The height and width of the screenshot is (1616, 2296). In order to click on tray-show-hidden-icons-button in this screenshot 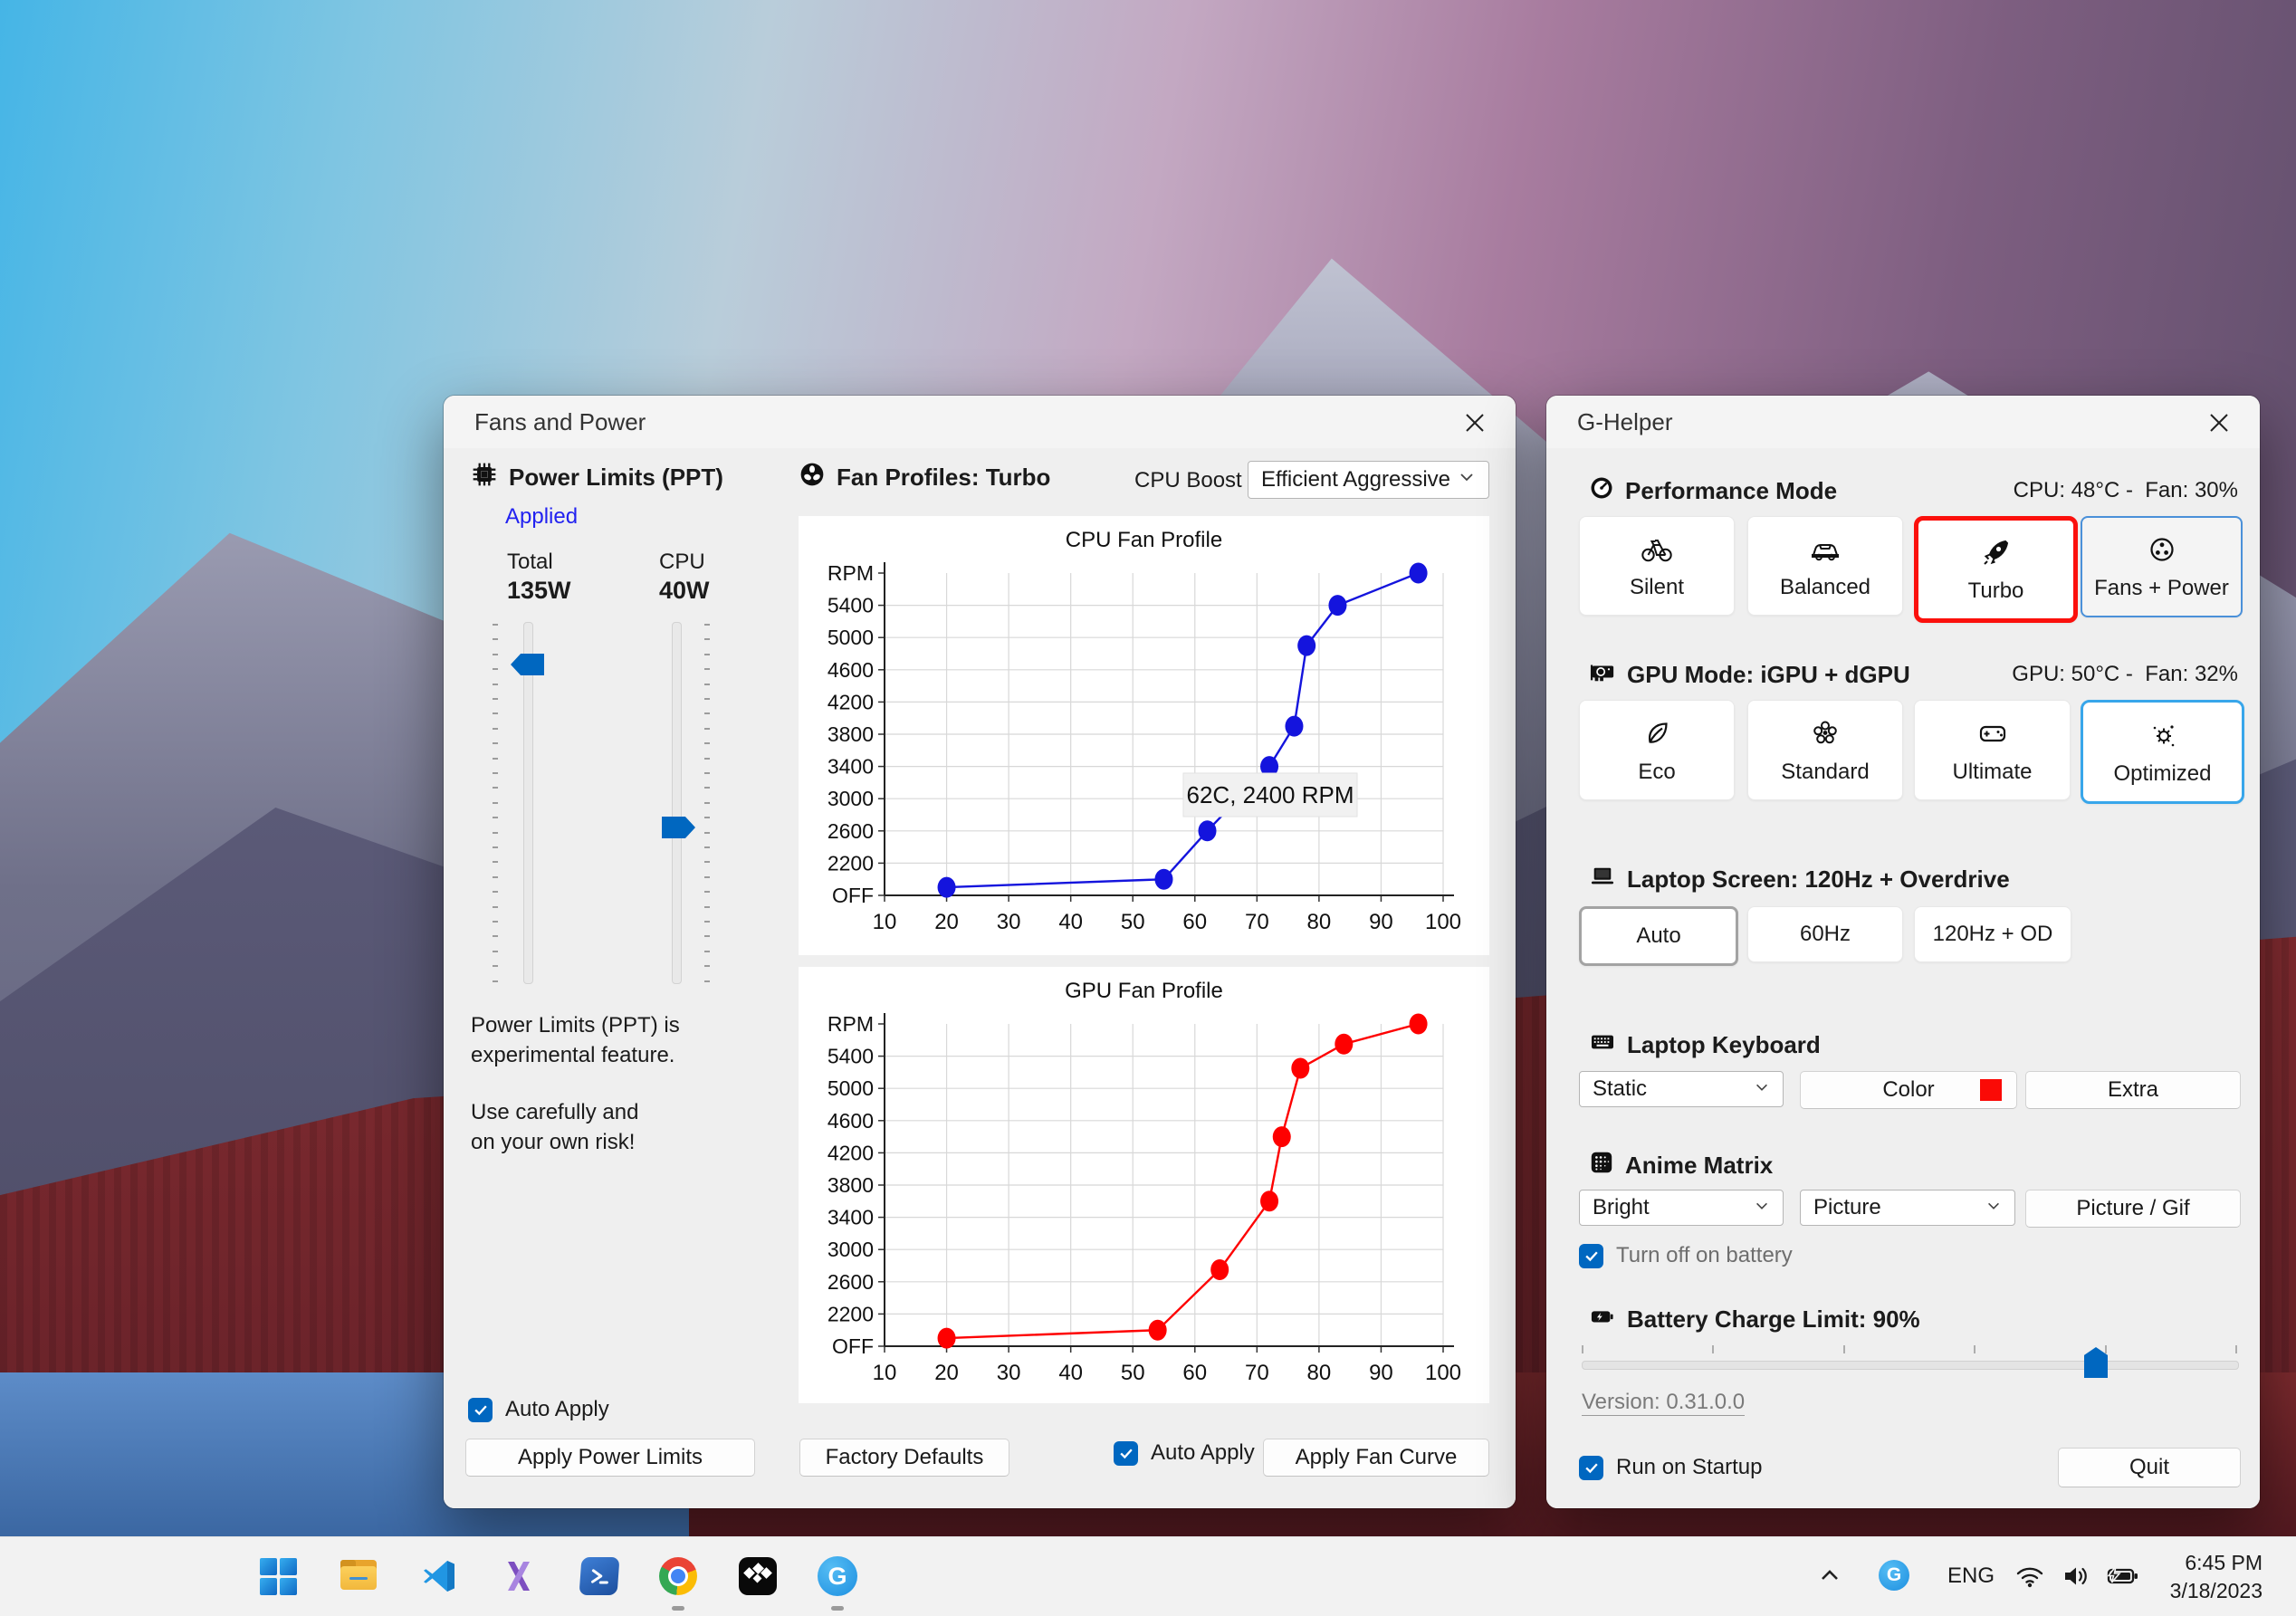, I will do `click(1829, 1576)`.